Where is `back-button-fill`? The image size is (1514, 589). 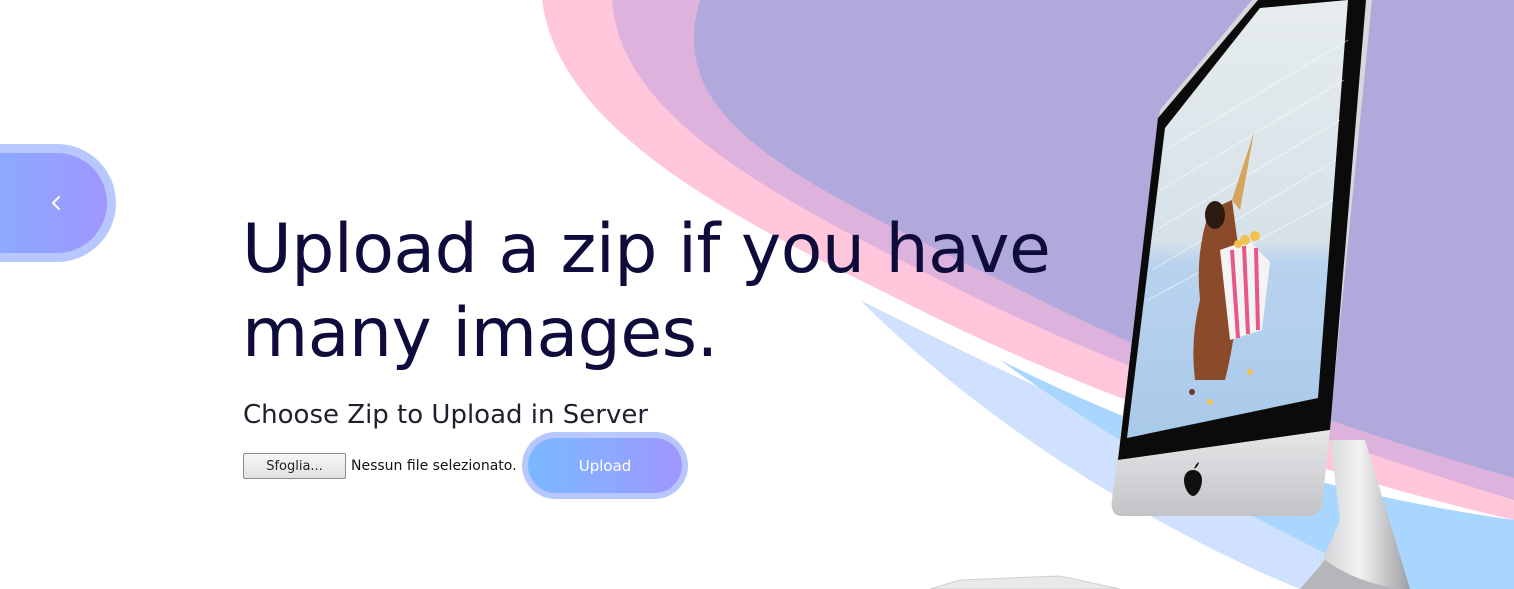
back-button-fill is located at coordinates (53, 203).